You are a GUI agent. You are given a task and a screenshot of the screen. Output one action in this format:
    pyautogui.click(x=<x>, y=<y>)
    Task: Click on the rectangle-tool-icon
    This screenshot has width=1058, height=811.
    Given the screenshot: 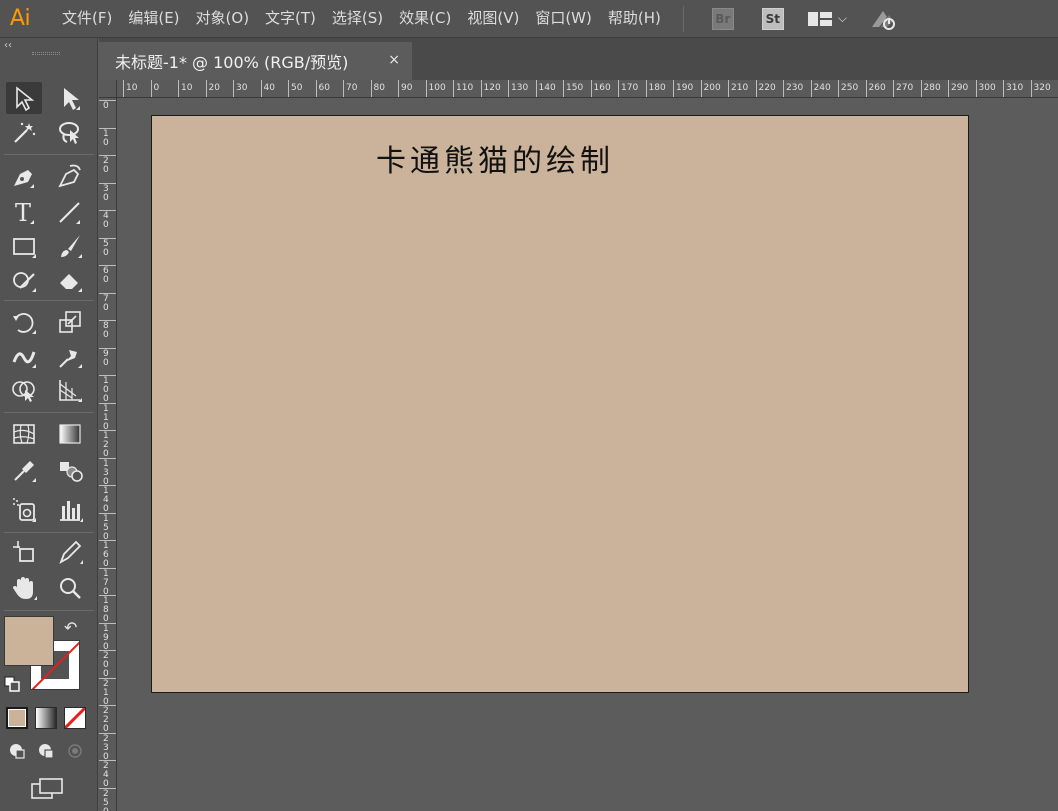 What is the action you would take?
    pyautogui.click(x=24, y=246)
    